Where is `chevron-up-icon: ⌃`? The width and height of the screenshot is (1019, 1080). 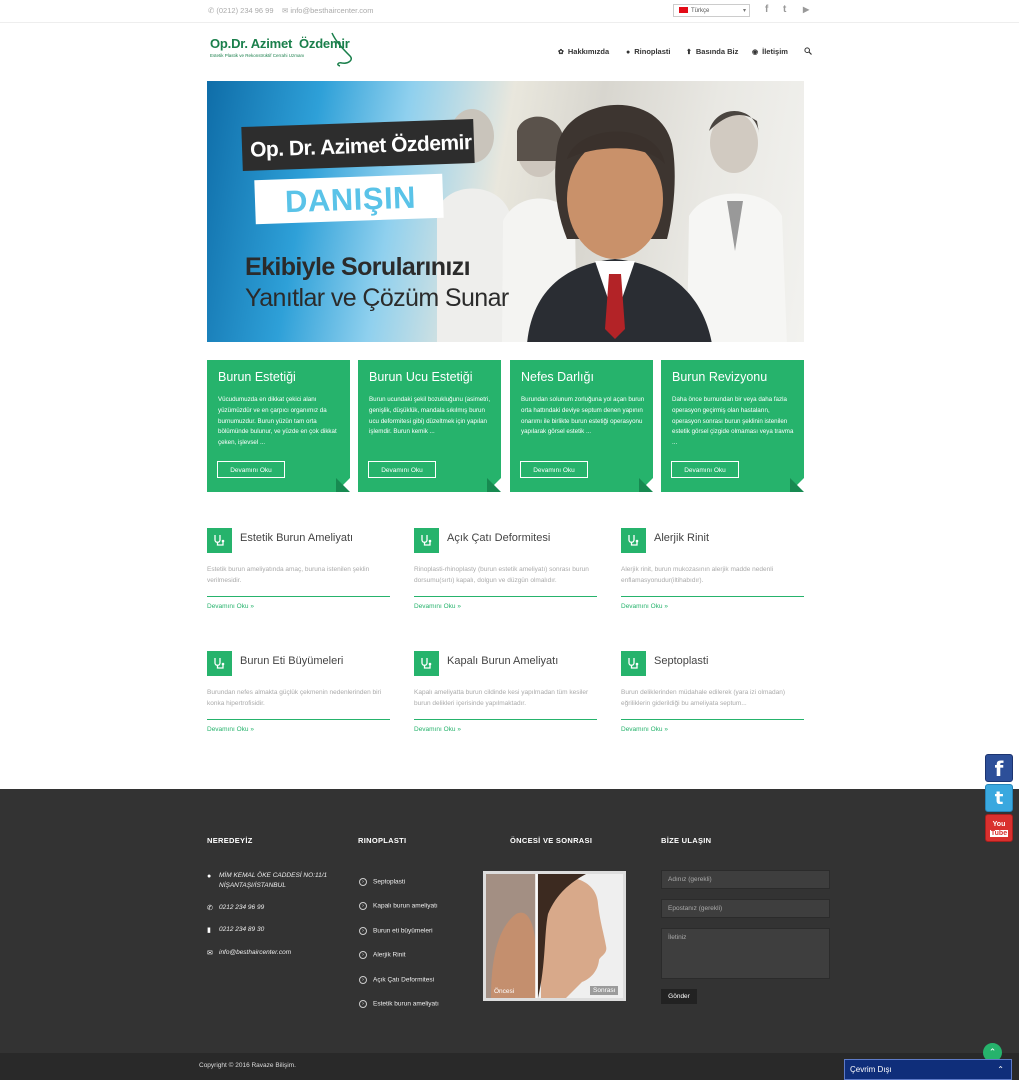 chevron-up-icon: ⌃ is located at coordinates (1000, 1069).